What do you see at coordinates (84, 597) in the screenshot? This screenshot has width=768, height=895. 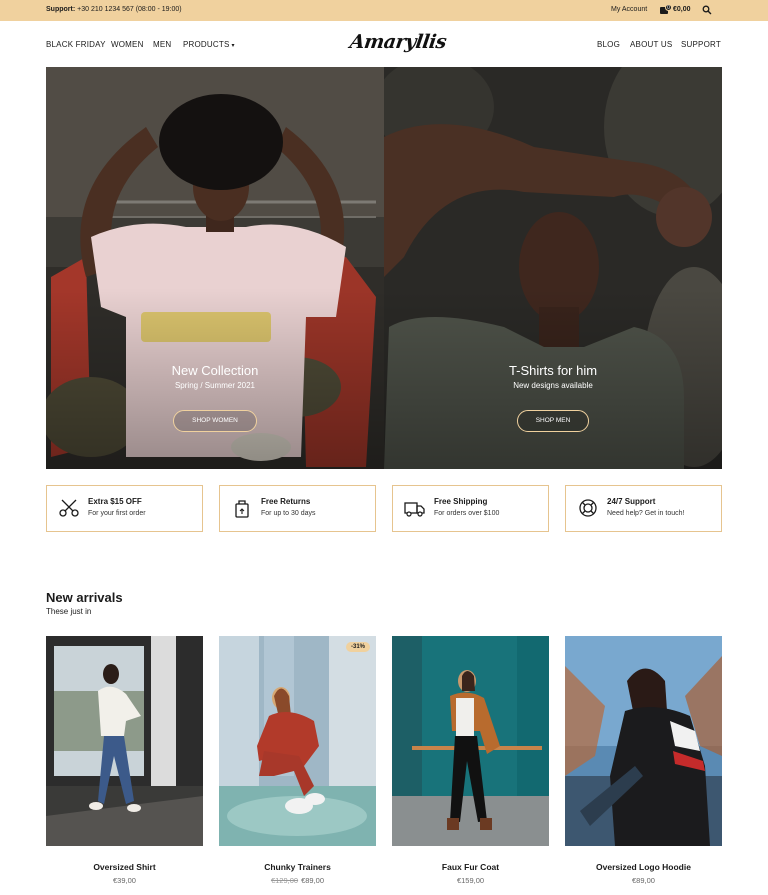 I see `section-title: New arrivals` at bounding box center [84, 597].